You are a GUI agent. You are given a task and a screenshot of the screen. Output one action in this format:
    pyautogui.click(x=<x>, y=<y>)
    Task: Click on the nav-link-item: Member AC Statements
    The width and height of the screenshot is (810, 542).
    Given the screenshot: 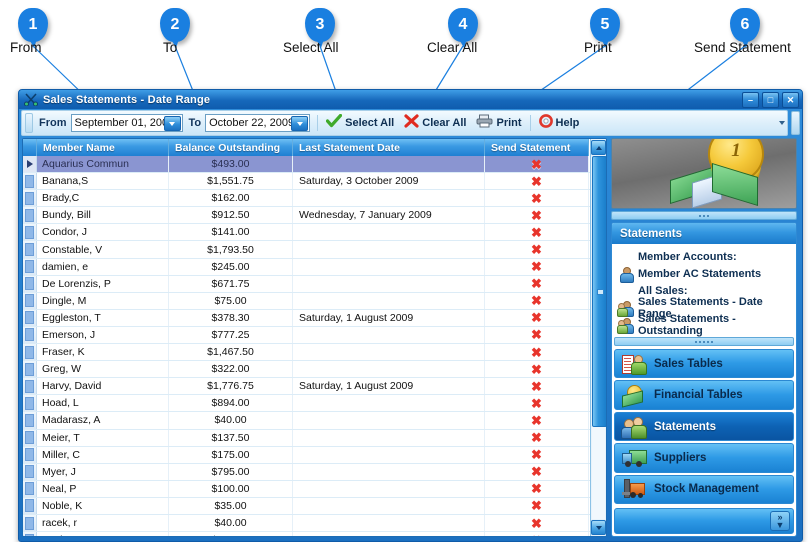 What is the action you would take?
    pyautogui.click(x=704, y=274)
    